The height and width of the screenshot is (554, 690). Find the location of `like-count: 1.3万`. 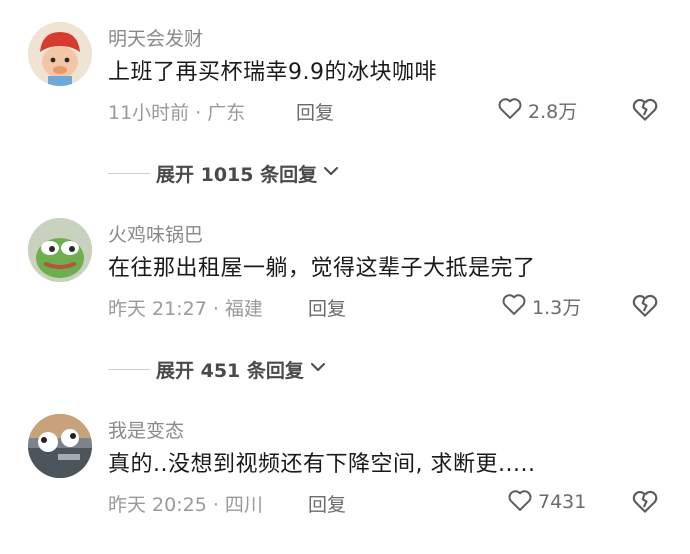

like-count: 1.3万 is located at coordinates (557, 307).